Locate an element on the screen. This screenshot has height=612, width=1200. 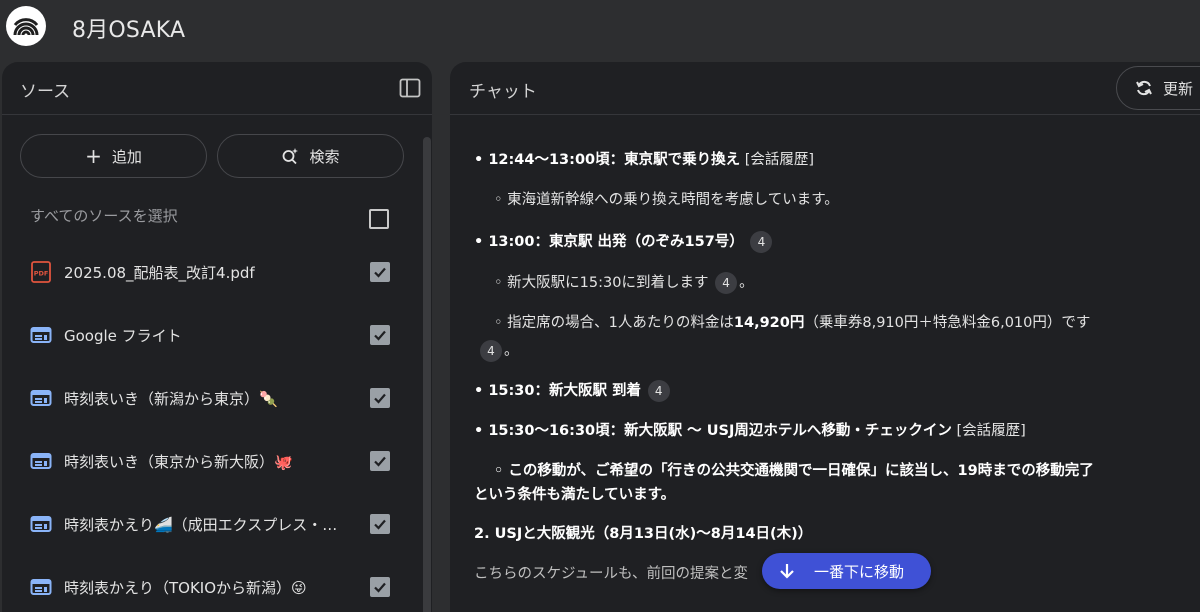
scroll-to-bottom-button: 一番下に移動 is located at coordinates (846, 571).